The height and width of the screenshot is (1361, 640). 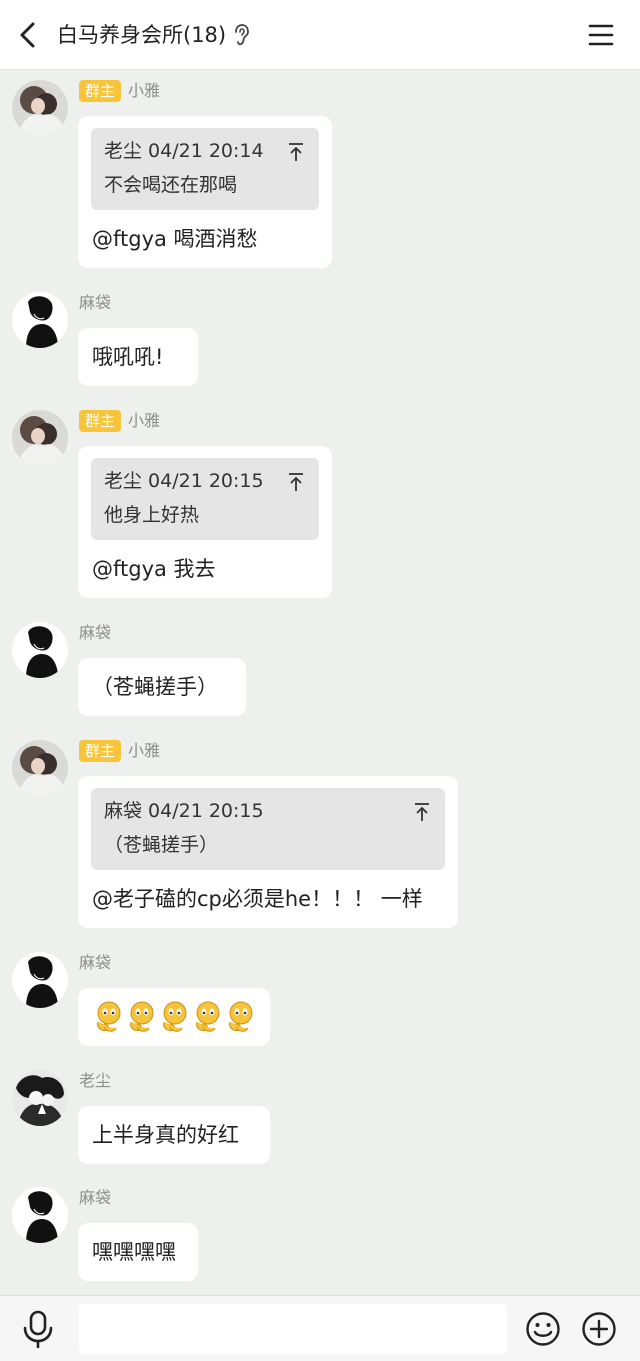 What do you see at coordinates (320, 35) in the screenshot?
I see `chat-header: 白马养身会所(18)` at bounding box center [320, 35].